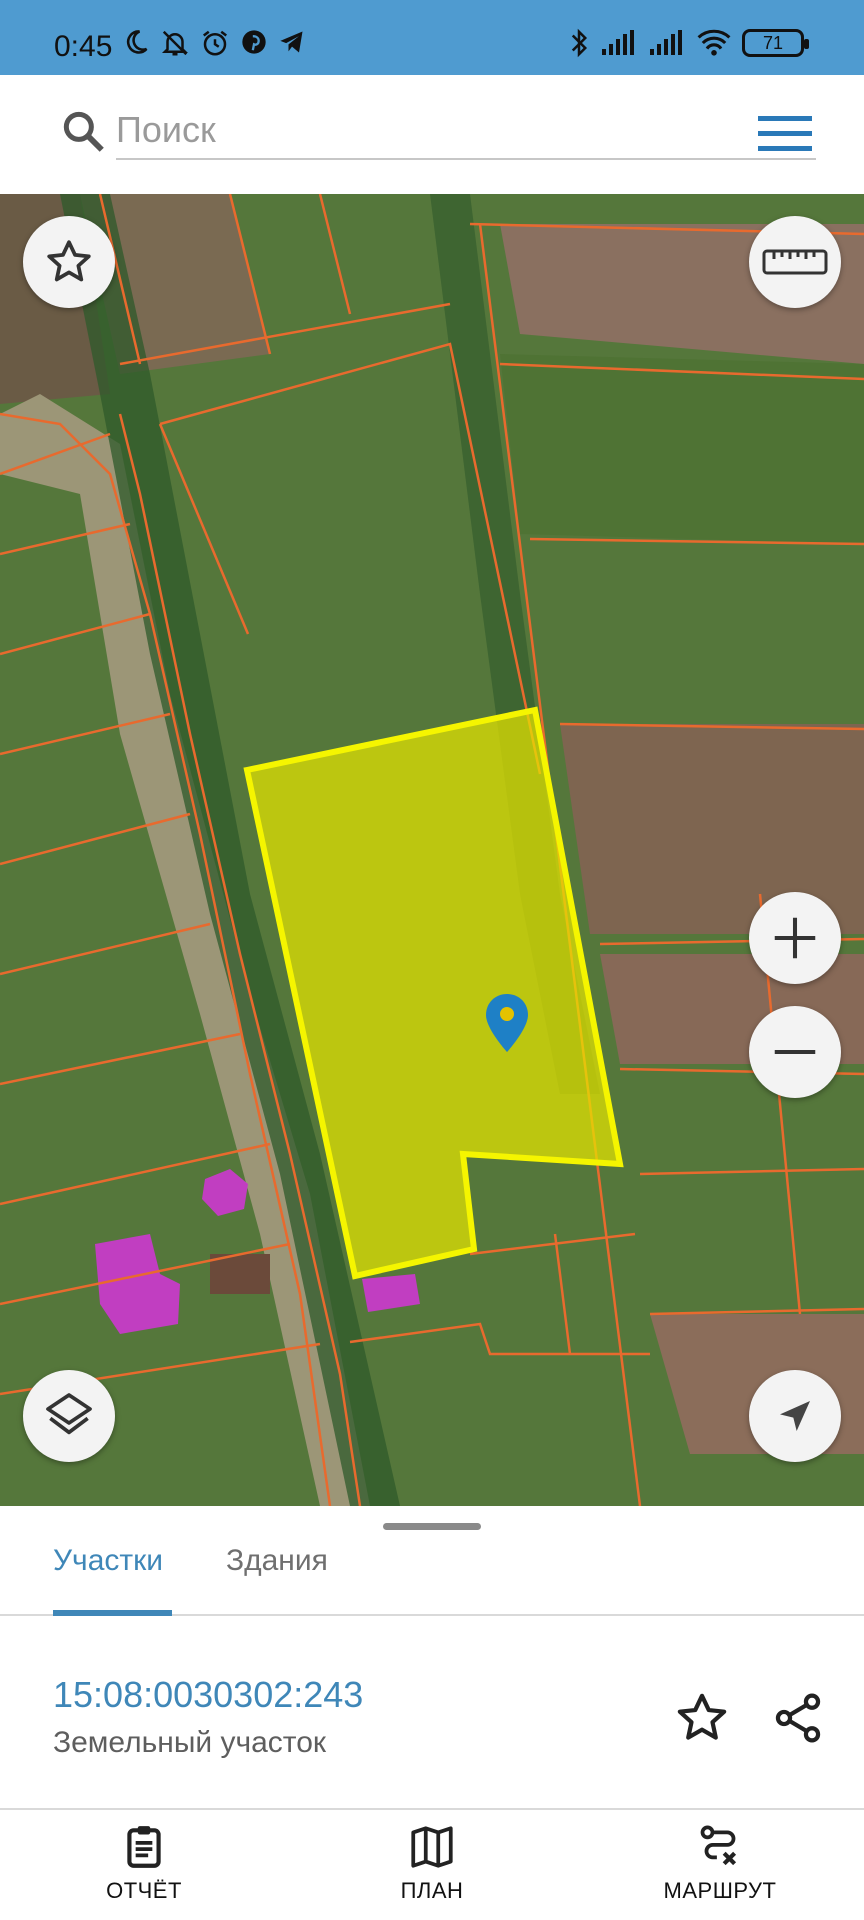 This screenshot has width=864, height=1920. What do you see at coordinates (112, 1613) in the screenshot?
I see `active-tab-indicator` at bounding box center [112, 1613].